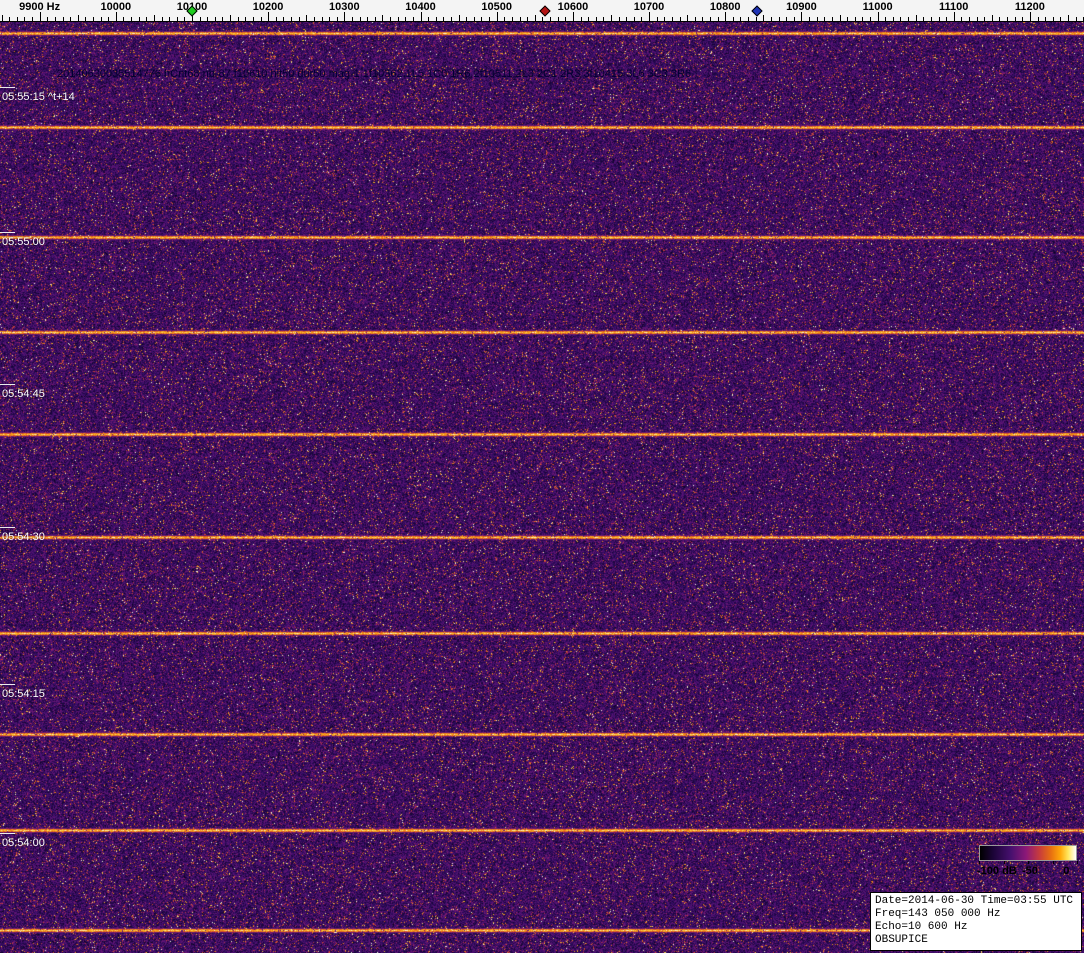 This screenshot has height=953, width=1084. What do you see at coordinates (974, 901) in the screenshot?
I see `info-line: Date=2014-06-30 Time=03:55 UTC` at bounding box center [974, 901].